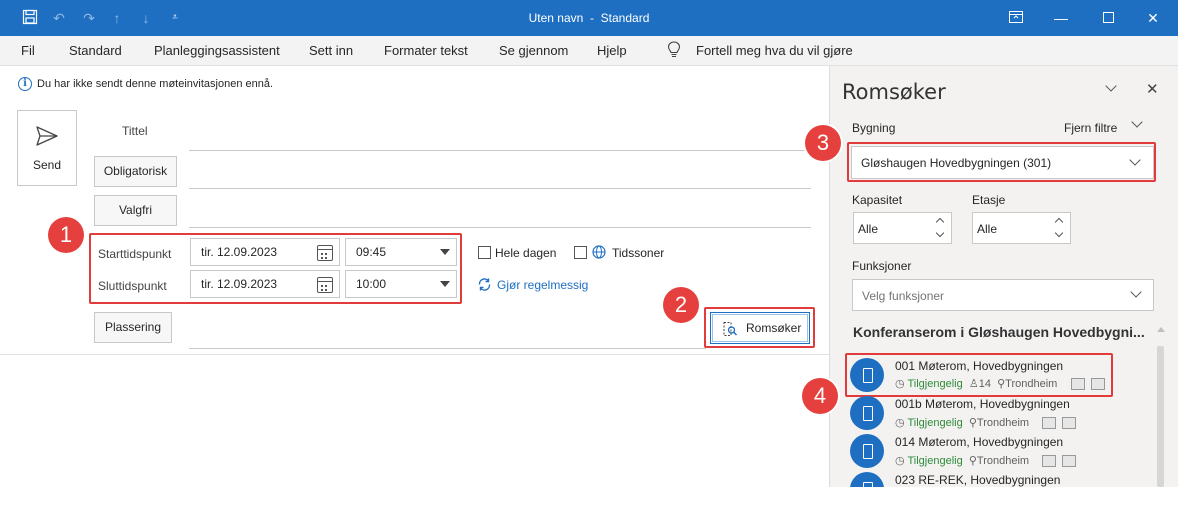  I want to click on menu-formater-tekst: Formater tekst, so click(426, 50).